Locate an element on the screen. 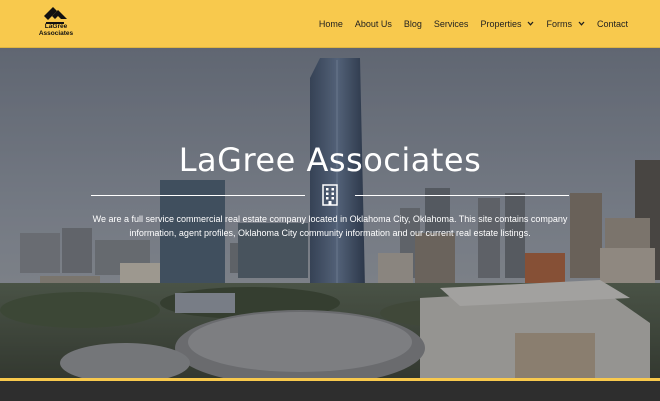 This screenshot has width=660, height=401. nav-home-label: Home is located at coordinates (330, 23).